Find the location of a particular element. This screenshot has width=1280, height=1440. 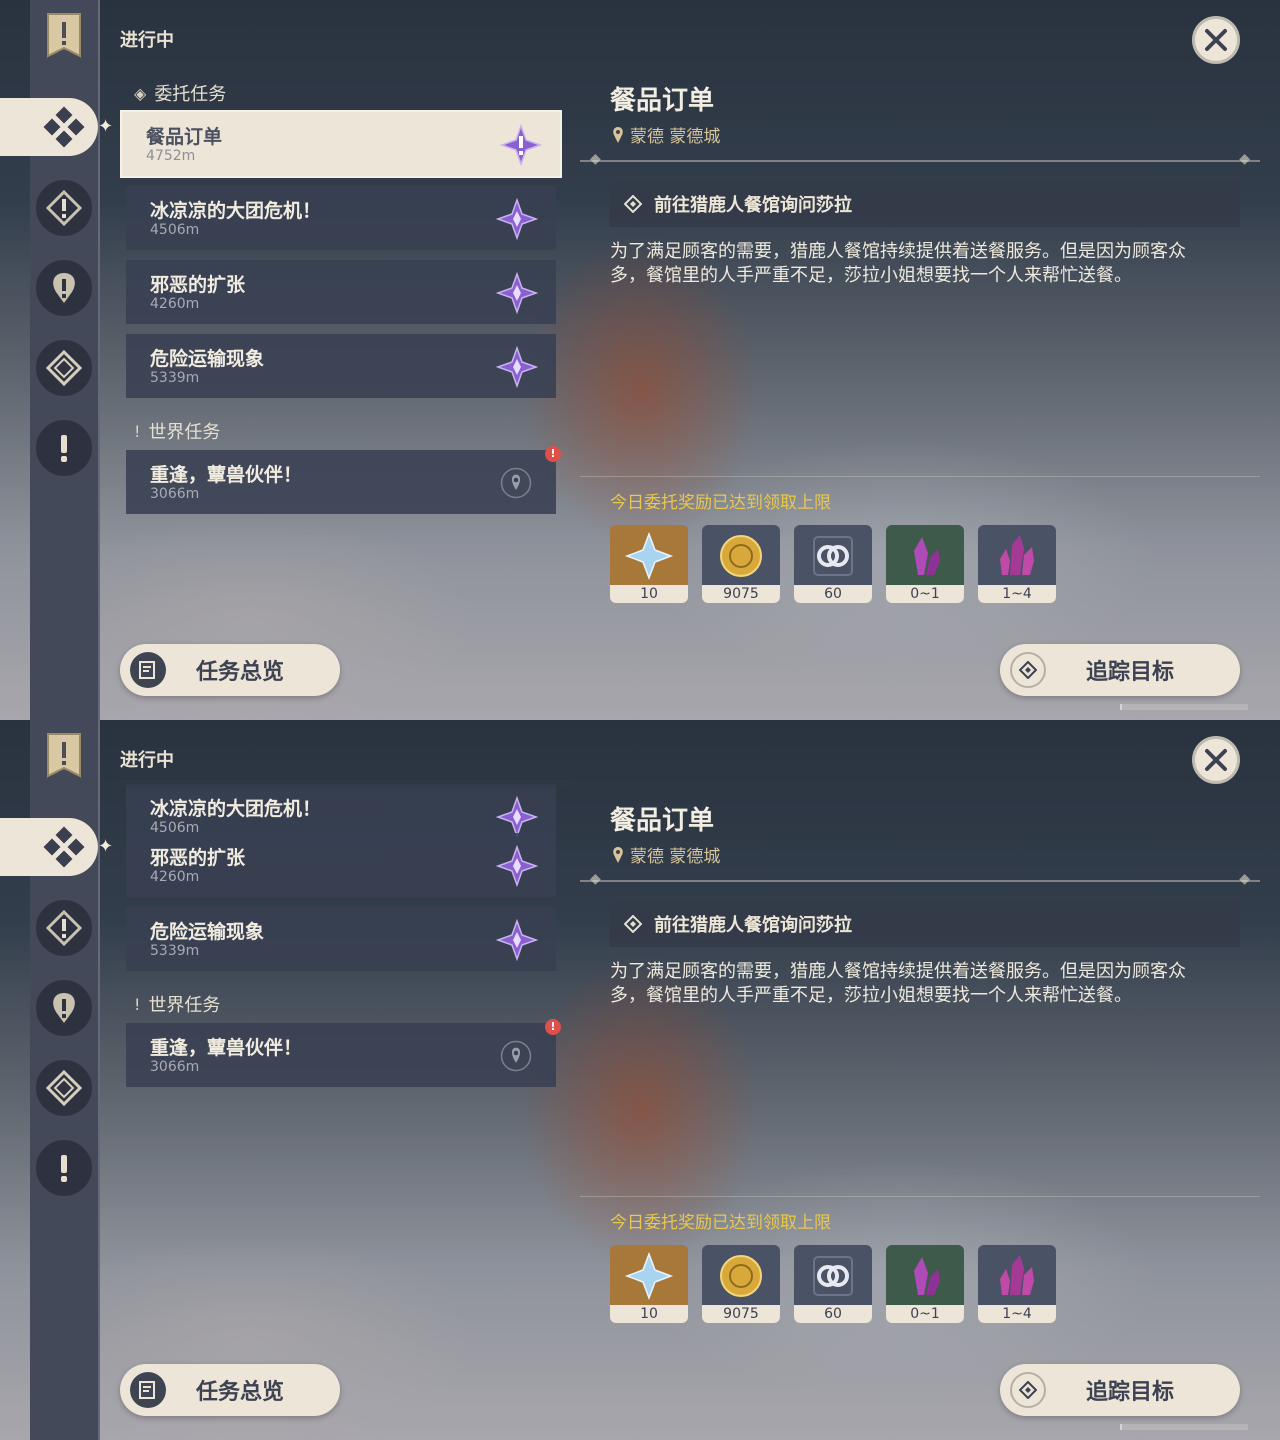

commission-diamond-icon: ◈ is located at coordinates (140, 93).